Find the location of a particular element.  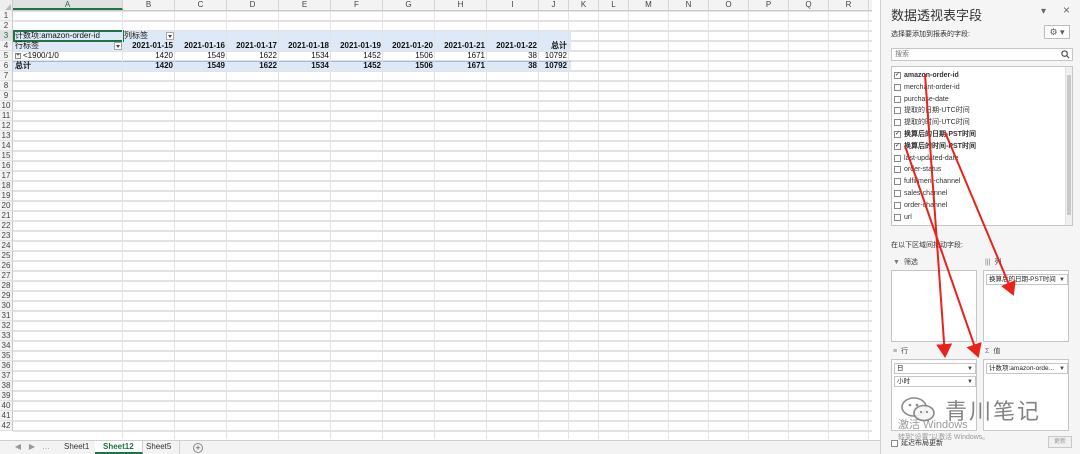

field-item: purchase-date is located at coordinates (920, 100).